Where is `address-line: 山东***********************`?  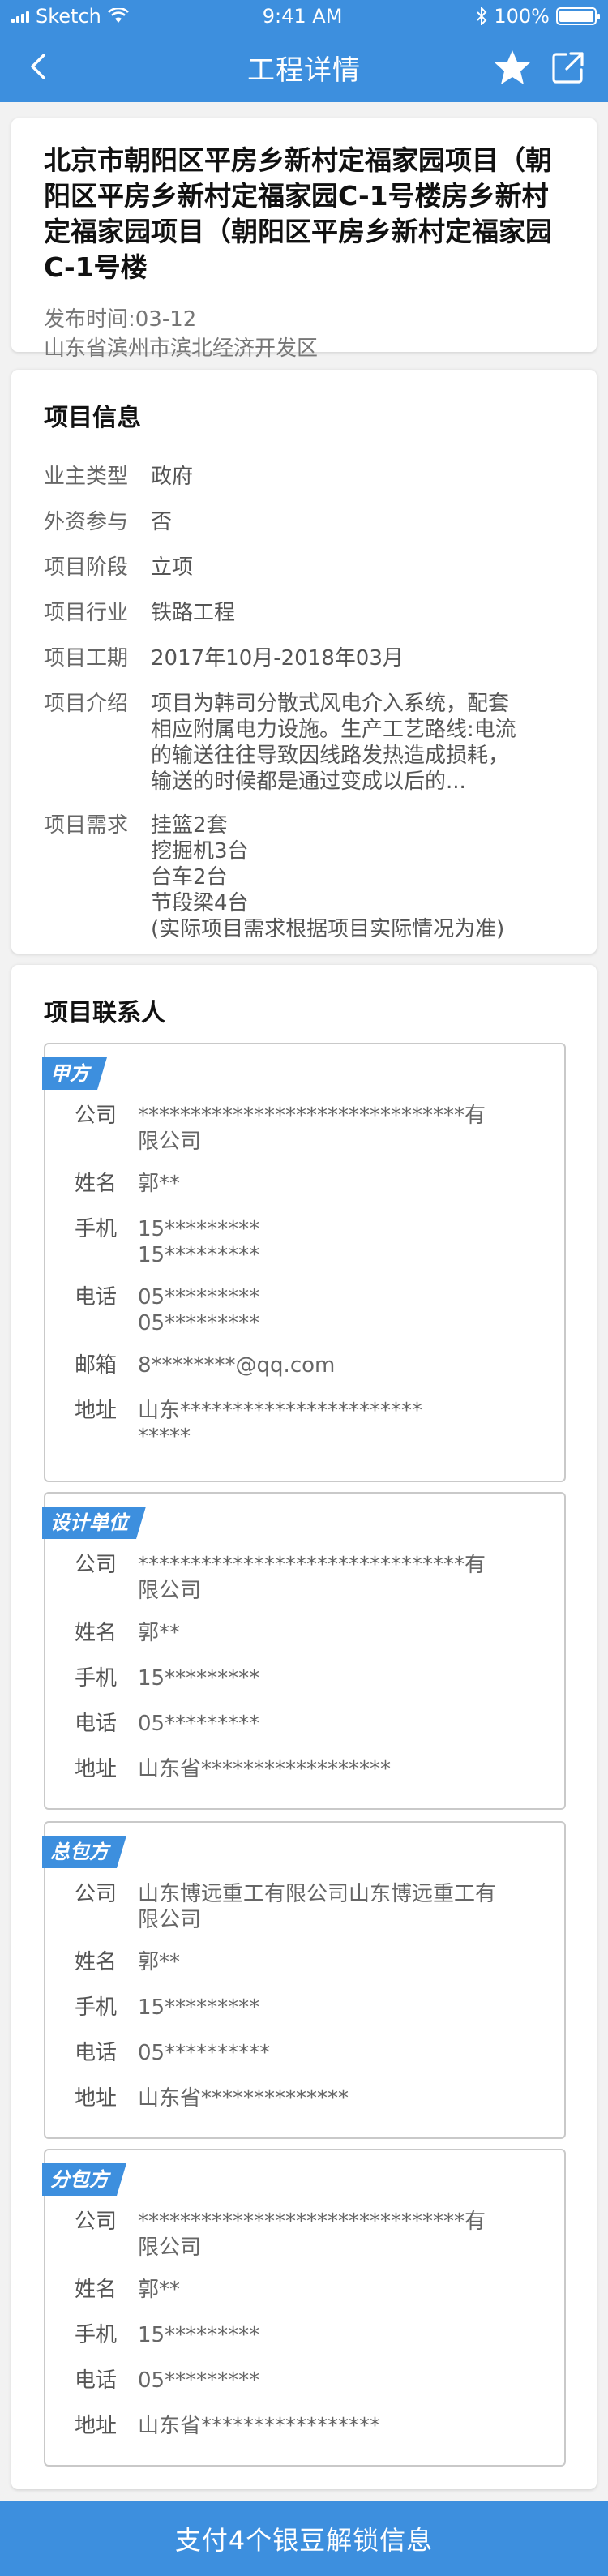
address-line: 山东*********************** is located at coordinates (280, 1411).